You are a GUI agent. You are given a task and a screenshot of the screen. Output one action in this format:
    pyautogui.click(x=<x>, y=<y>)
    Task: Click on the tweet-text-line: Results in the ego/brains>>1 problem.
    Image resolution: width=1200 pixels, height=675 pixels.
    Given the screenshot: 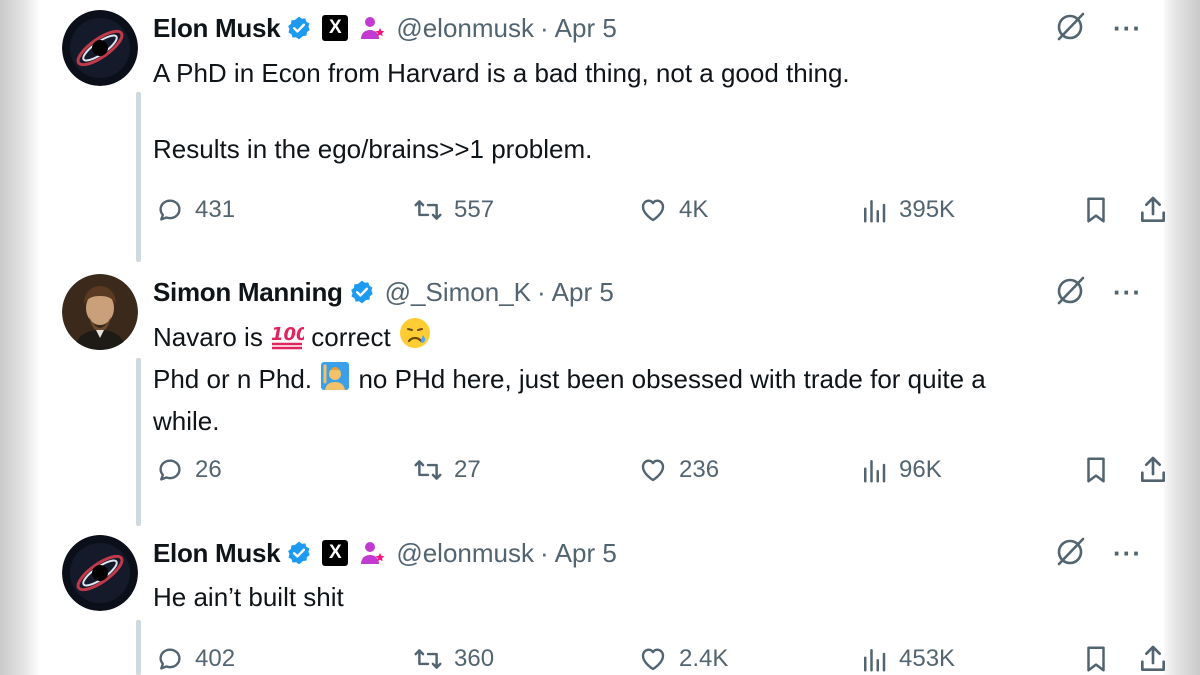 What is the action you would take?
    pyautogui.click(x=373, y=149)
    